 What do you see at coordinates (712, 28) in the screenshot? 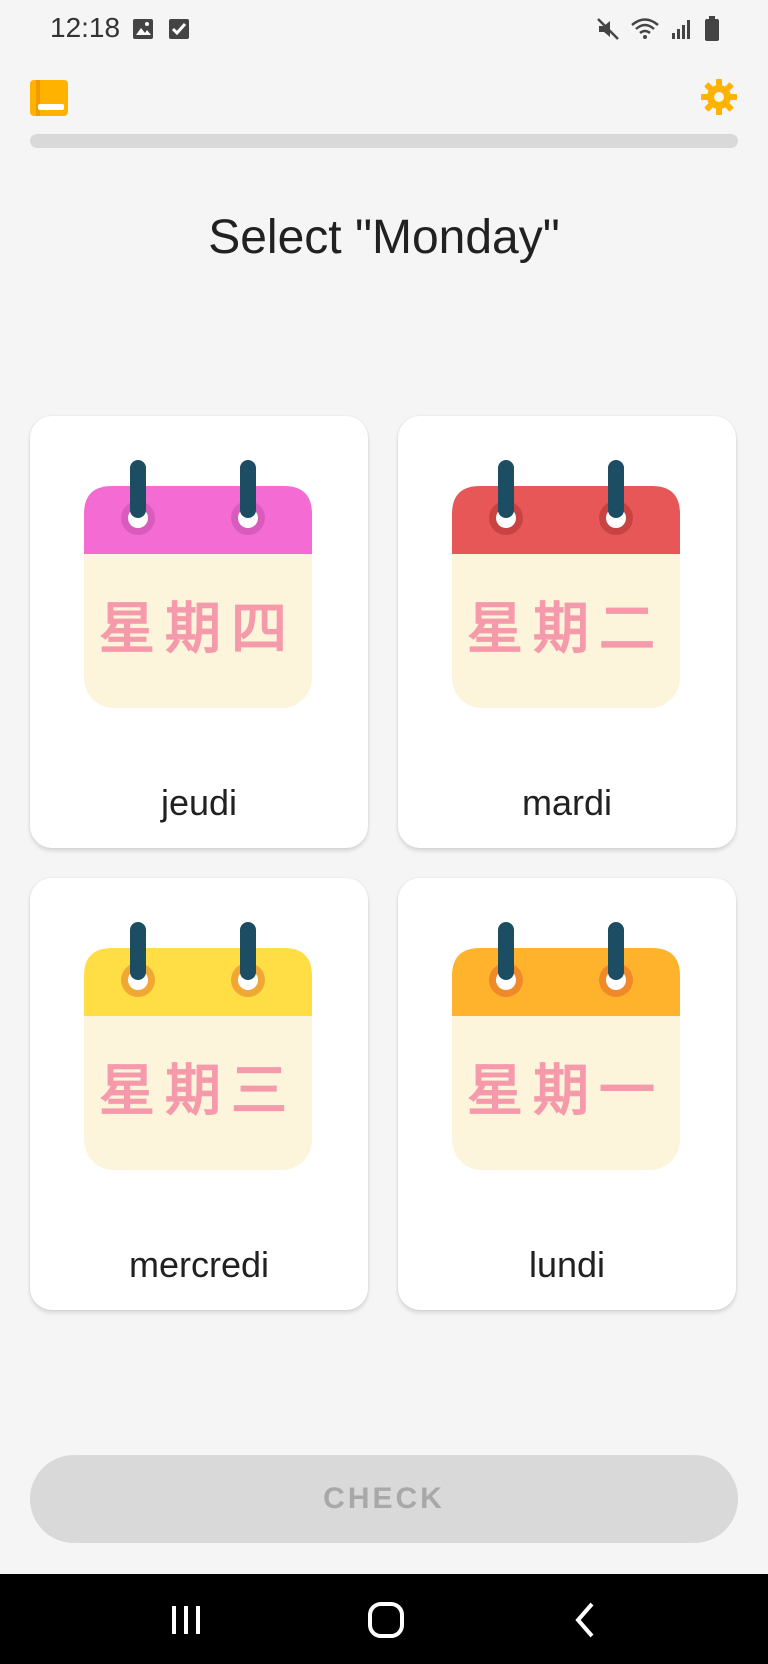
I see `battery-icon` at bounding box center [712, 28].